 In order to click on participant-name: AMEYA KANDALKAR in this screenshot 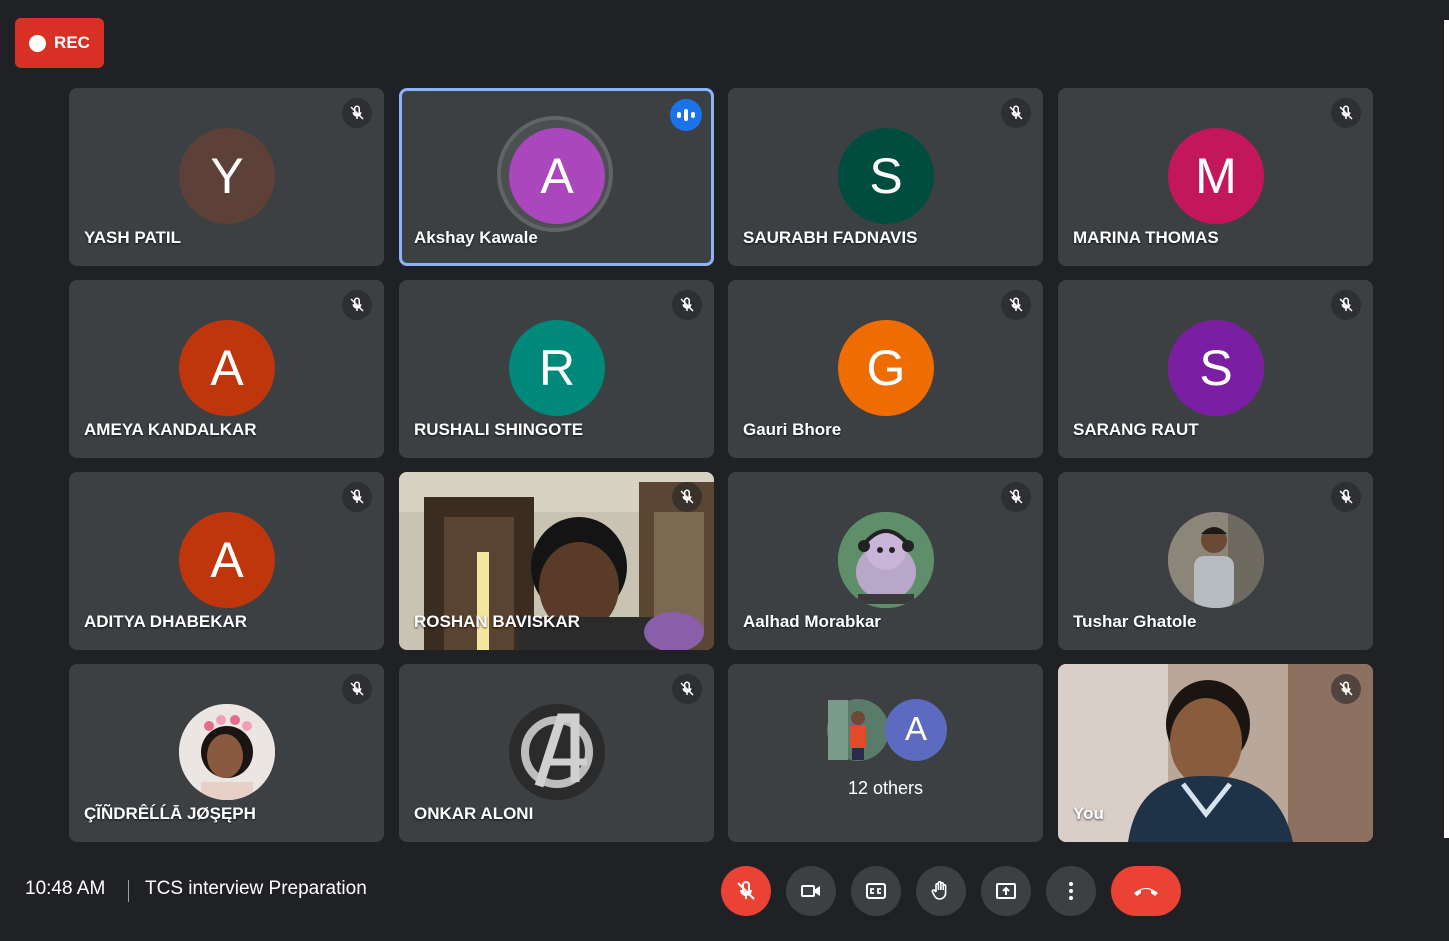, I will do `click(170, 429)`.